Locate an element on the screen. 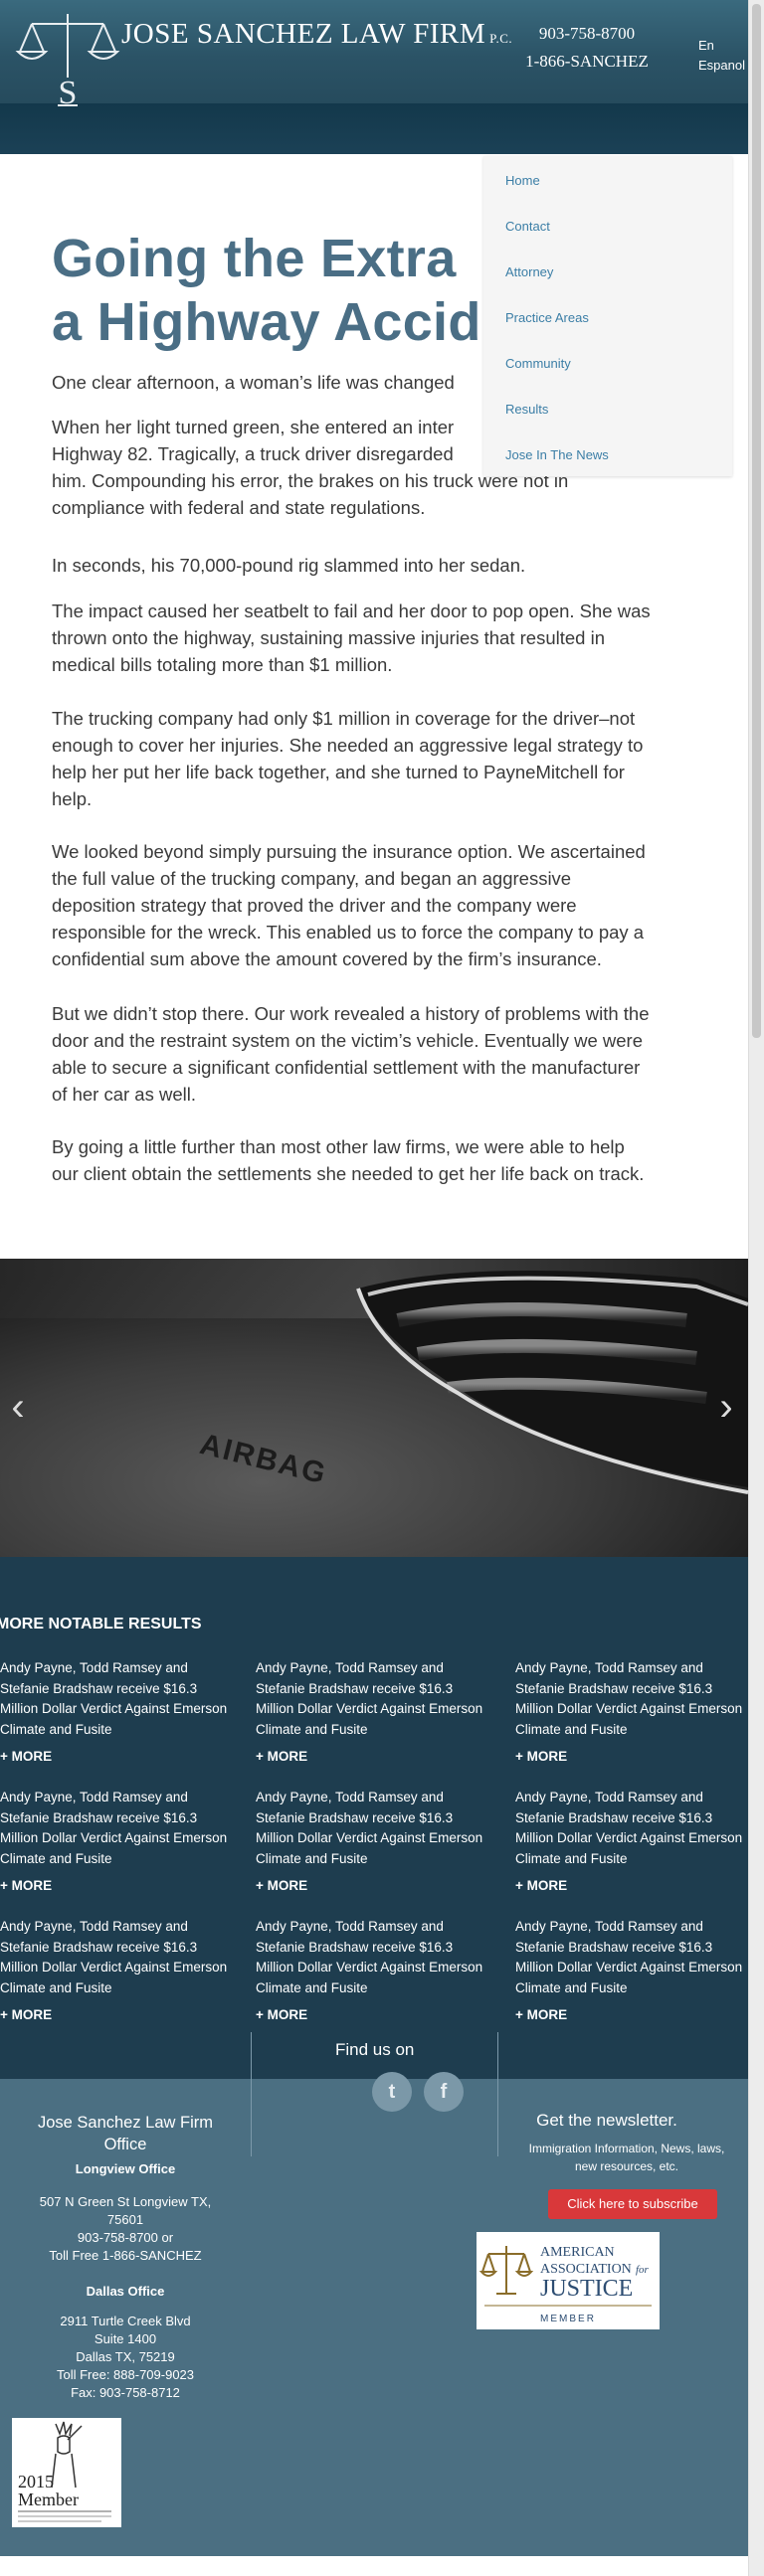 Image resolution: width=764 pixels, height=2576 pixels. lang-english-link: En is located at coordinates (721, 46).